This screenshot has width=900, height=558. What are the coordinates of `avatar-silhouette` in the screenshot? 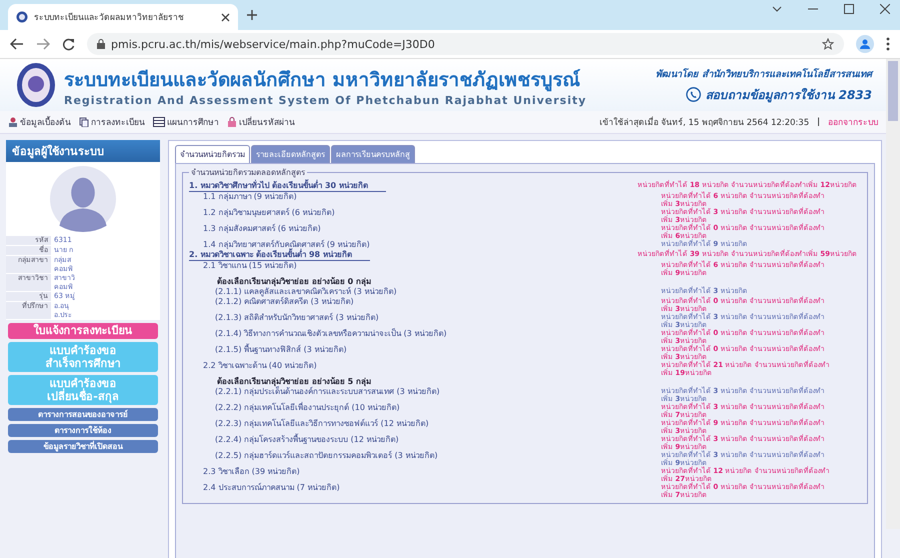 It's located at (83, 199).